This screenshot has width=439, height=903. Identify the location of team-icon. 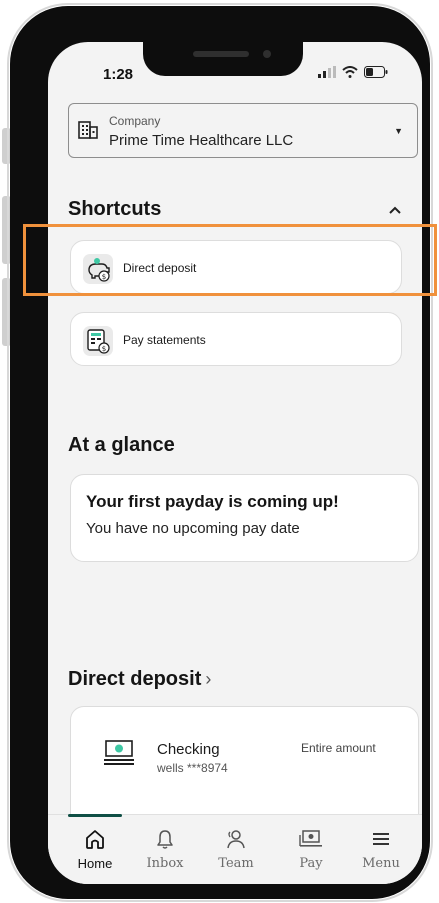
(236, 839).